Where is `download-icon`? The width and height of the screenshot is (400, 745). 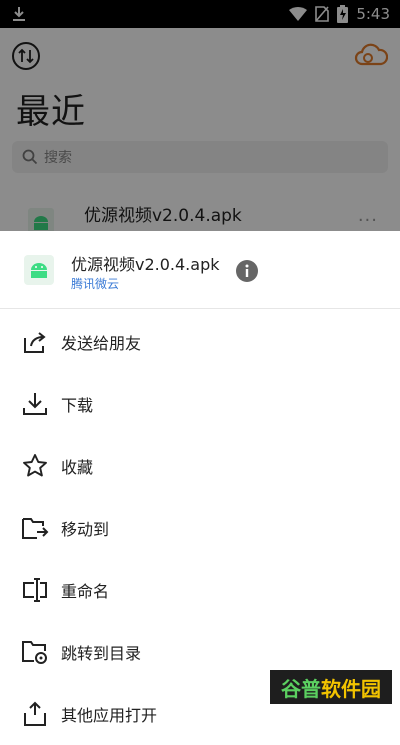 download-icon is located at coordinates (35, 404).